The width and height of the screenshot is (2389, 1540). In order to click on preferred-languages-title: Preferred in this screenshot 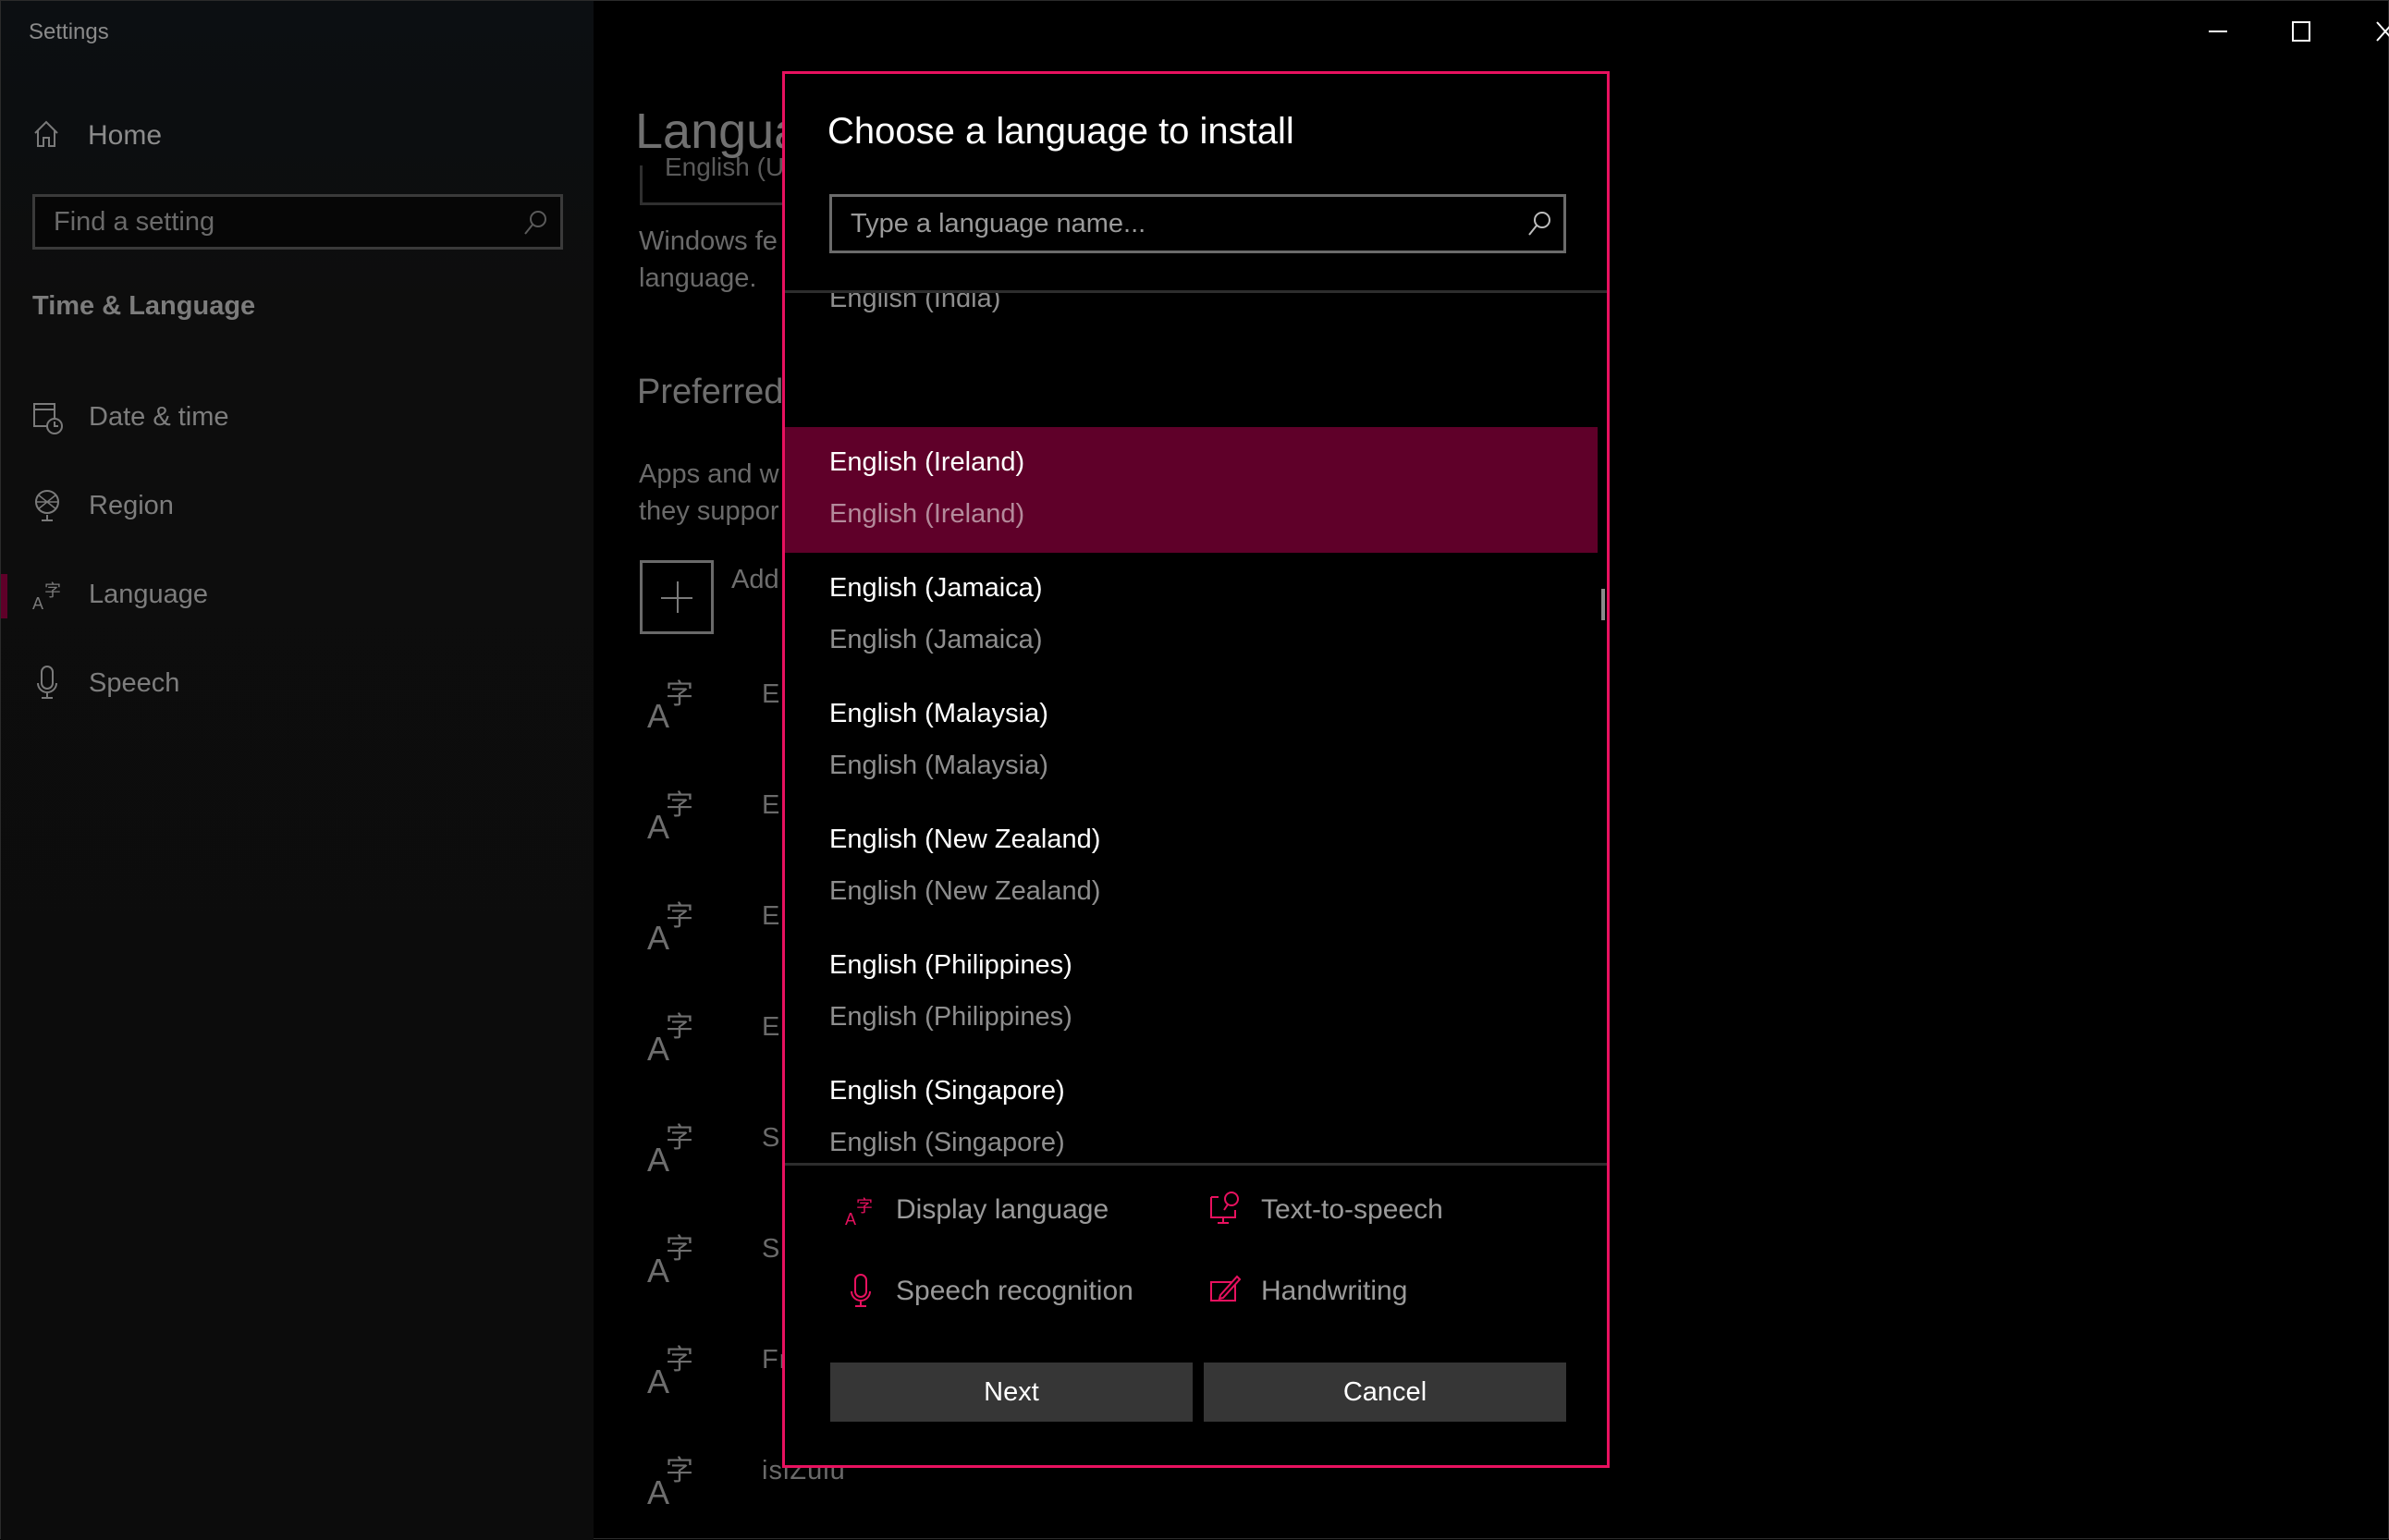, I will do `click(710, 392)`.